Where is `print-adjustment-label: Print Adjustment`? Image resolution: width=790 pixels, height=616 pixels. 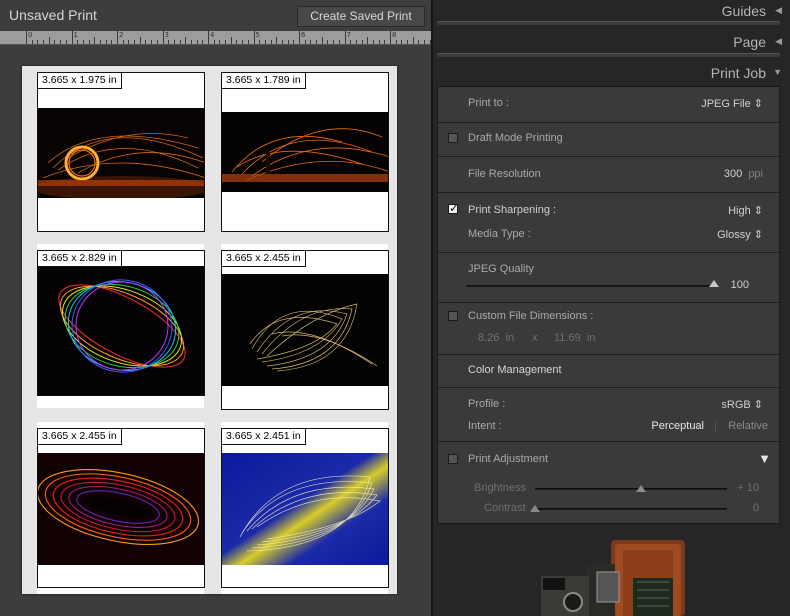 print-adjustment-label: Print Adjustment is located at coordinates (508, 459).